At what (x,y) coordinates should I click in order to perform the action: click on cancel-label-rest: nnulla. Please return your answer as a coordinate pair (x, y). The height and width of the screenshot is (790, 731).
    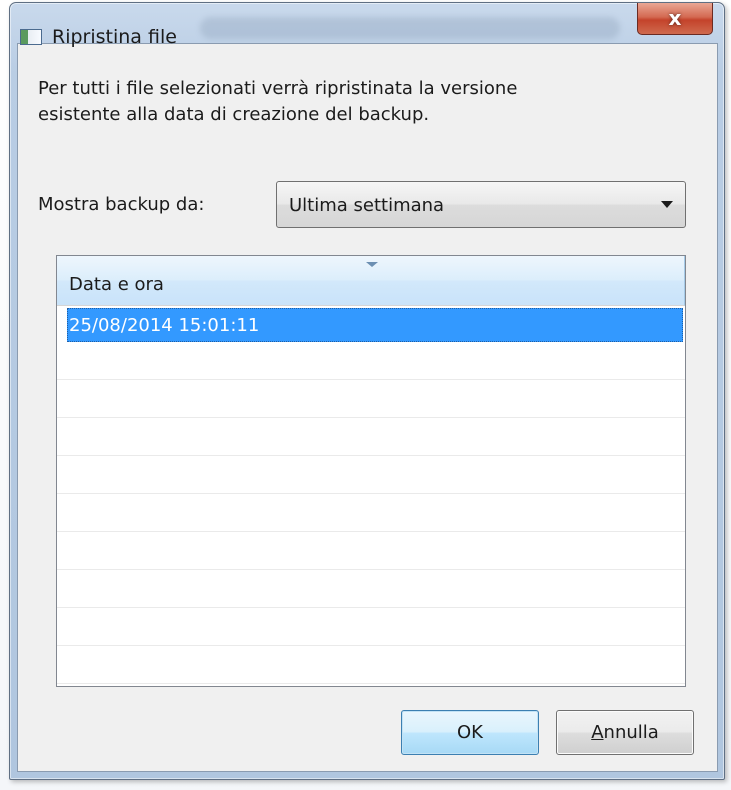
    Looking at the image, I should click on (631, 732).